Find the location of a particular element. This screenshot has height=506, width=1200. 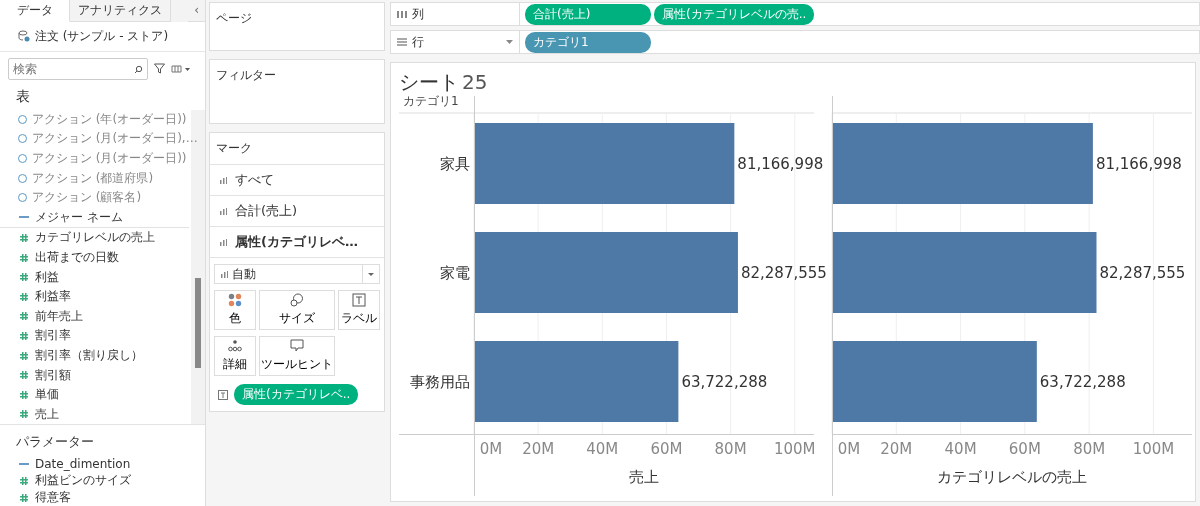

axis-title: 売上 is located at coordinates (644, 477).